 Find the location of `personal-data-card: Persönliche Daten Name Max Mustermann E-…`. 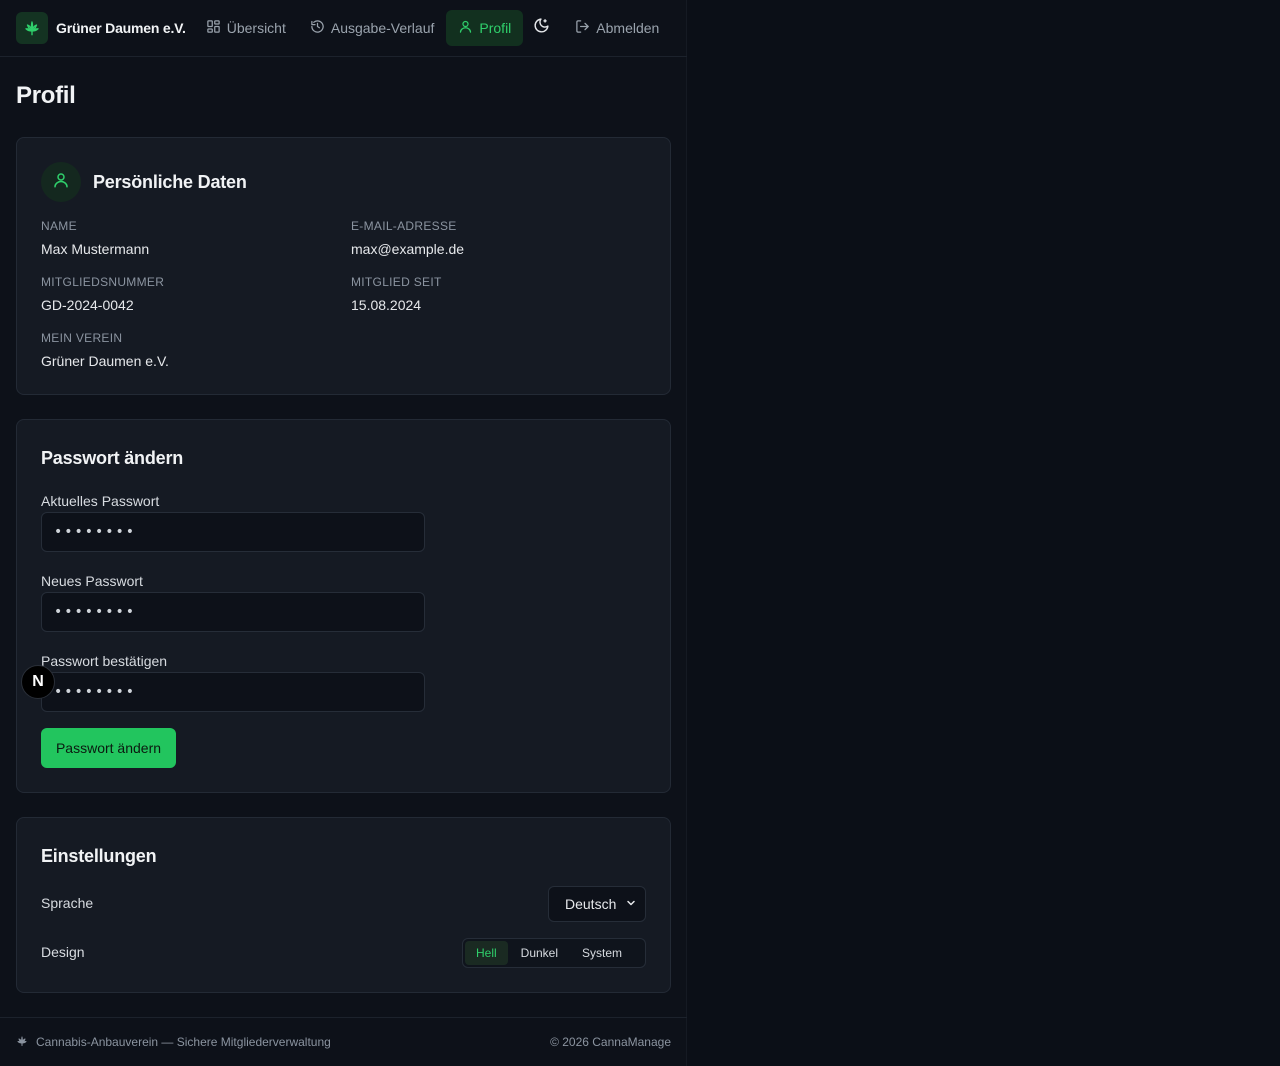

personal-data-card: Persönliche Daten Name Max Mustermann E-… is located at coordinates (343, 266).